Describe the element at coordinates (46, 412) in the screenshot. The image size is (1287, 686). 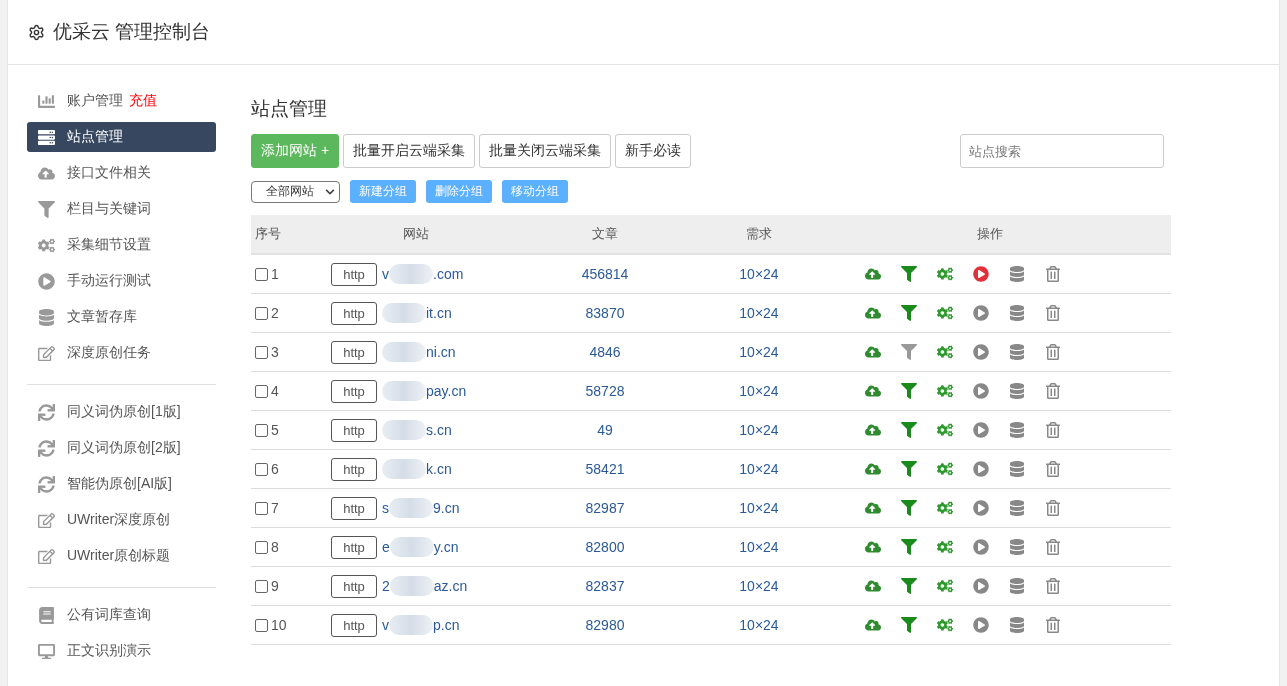
I see `sync-icon` at that location.